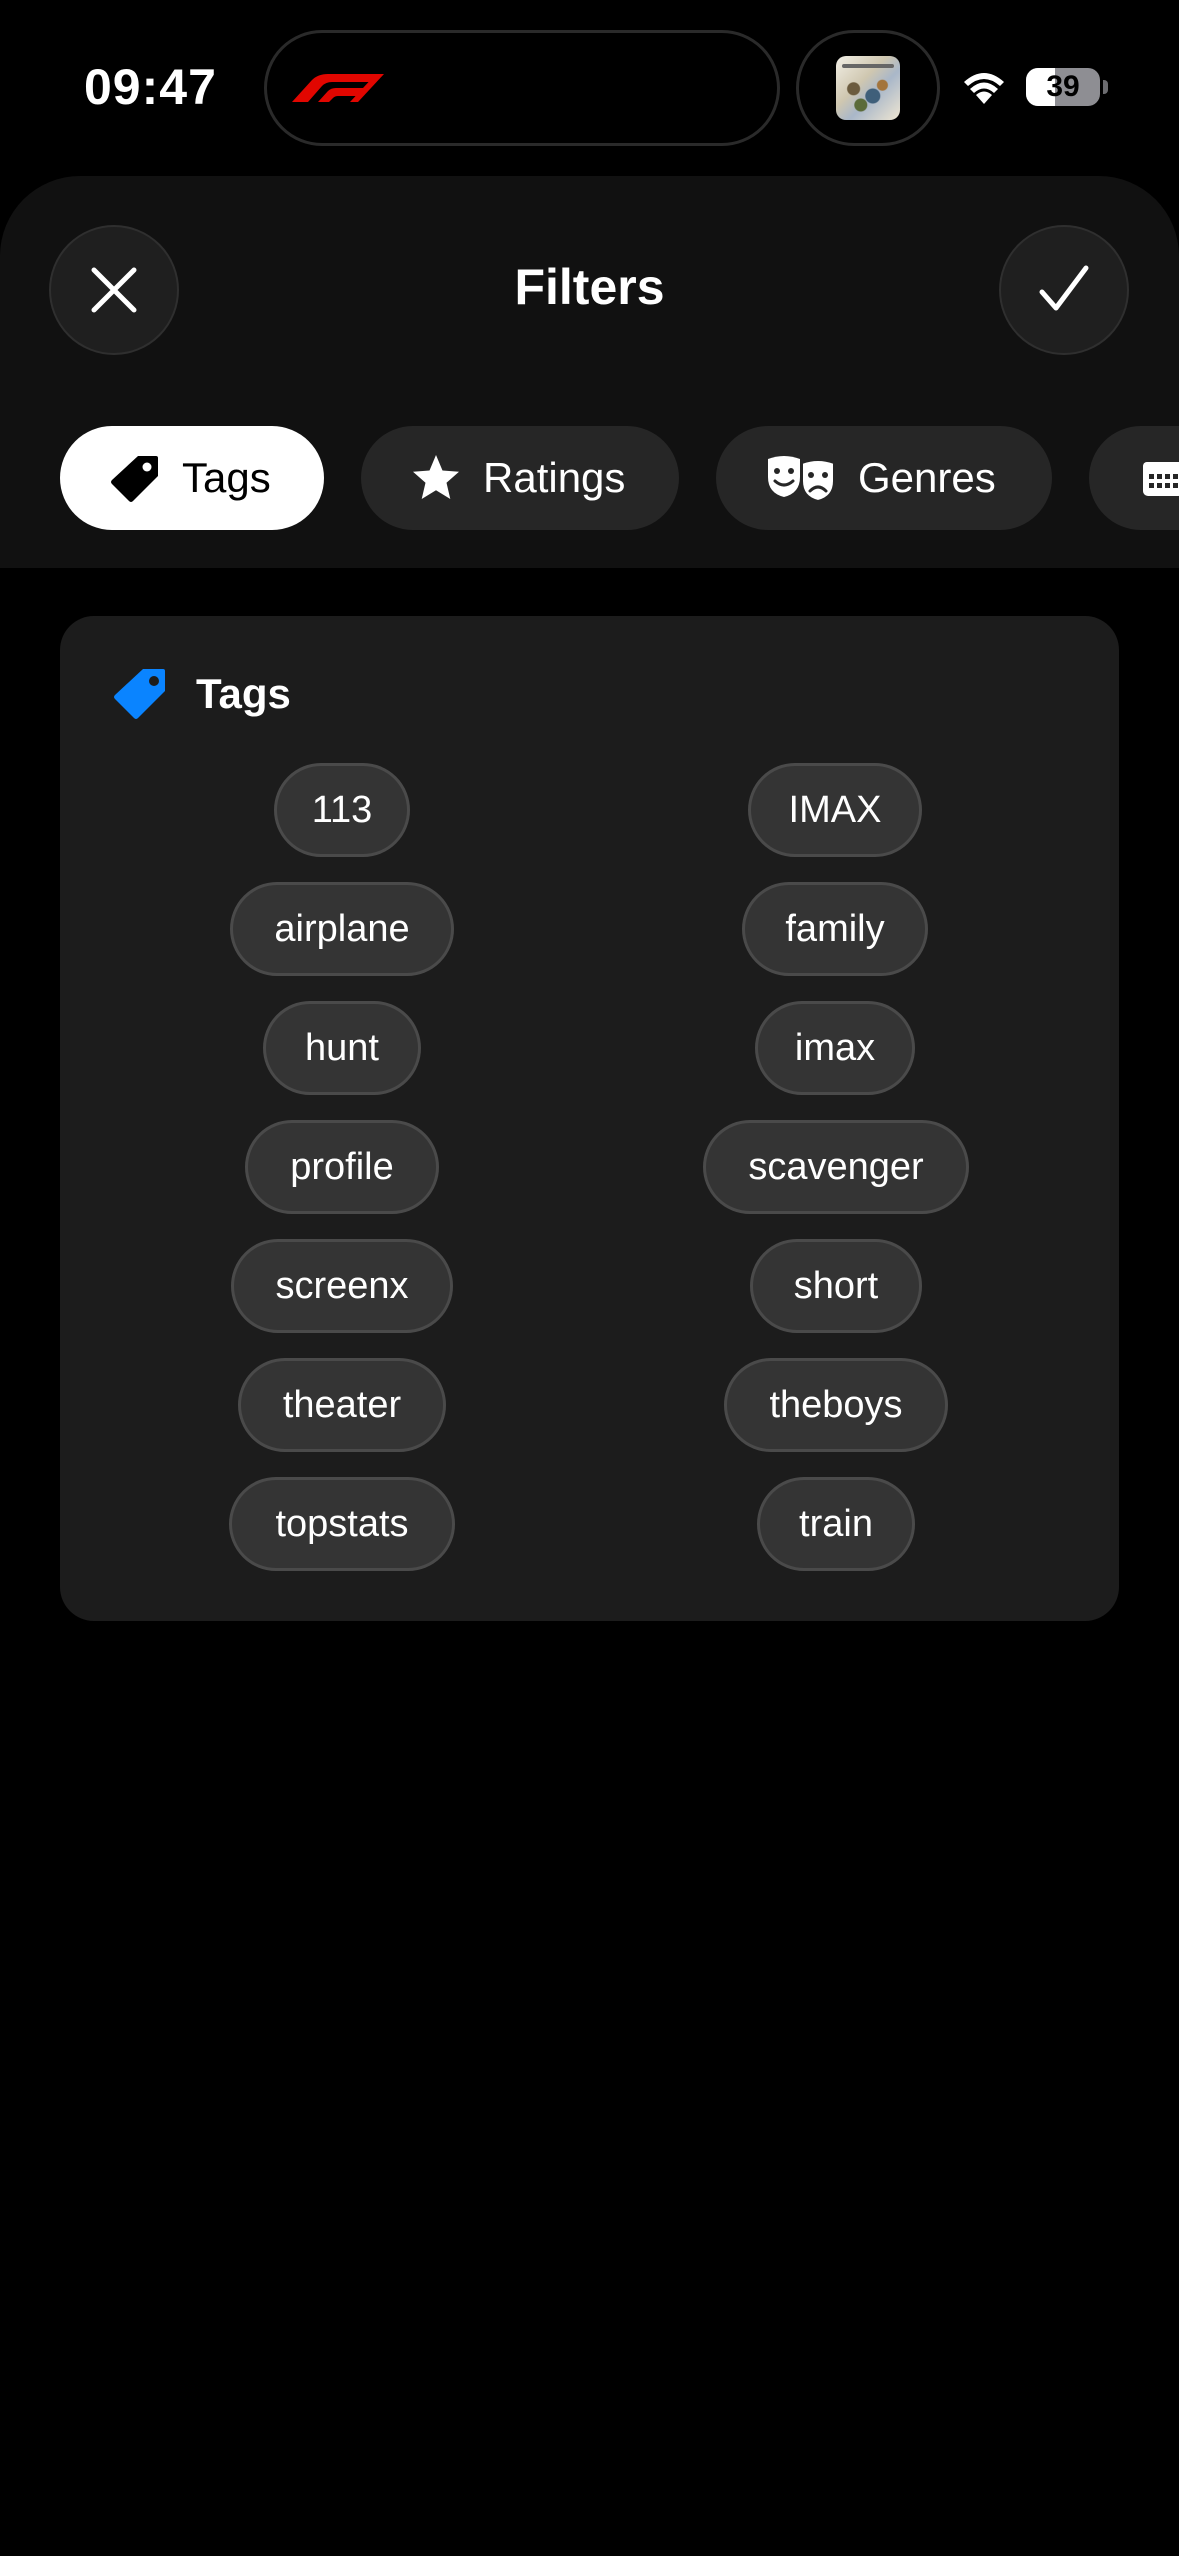 The width and height of the screenshot is (1179, 2556). What do you see at coordinates (835, 1048) in the screenshot?
I see `tag-chip: imax` at bounding box center [835, 1048].